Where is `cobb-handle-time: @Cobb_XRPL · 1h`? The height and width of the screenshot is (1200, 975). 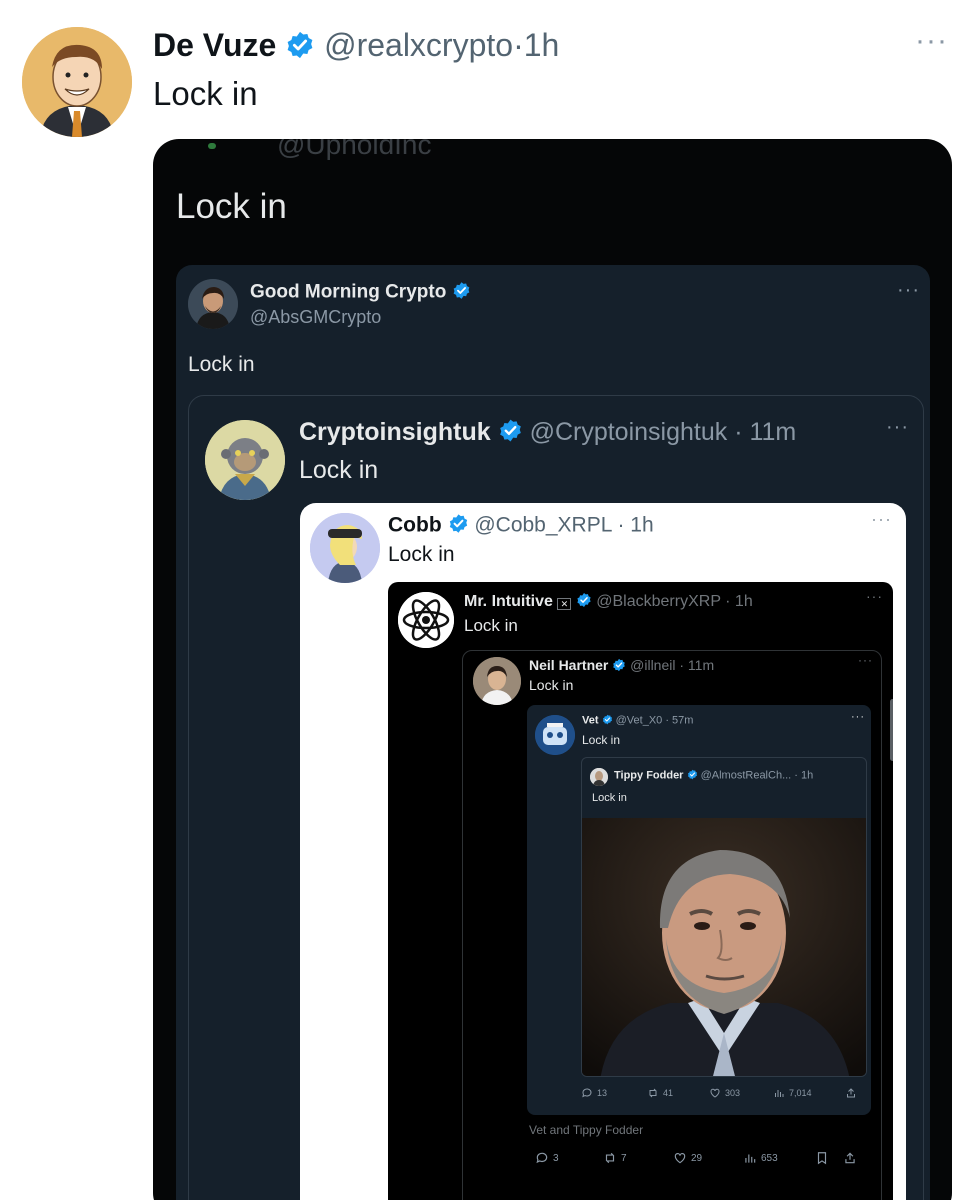
cobb-handle-time: @Cobb_XRPL · 1h is located at coordinates (564, 525).